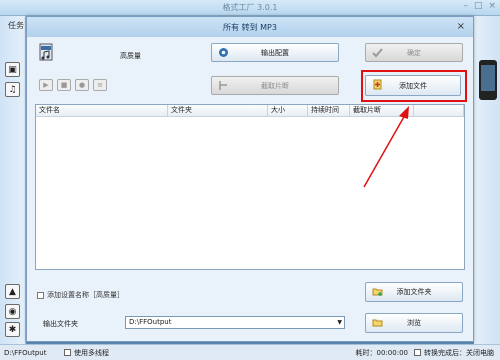 Image resolution: width=500 pixels, height=360 pixels. I want to click on ok-button: 确定, so click(414, 52).